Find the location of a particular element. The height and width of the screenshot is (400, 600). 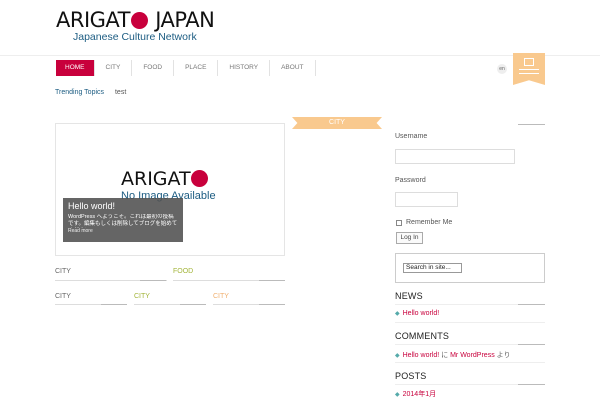

username-field is located at coordinates (455, 156).